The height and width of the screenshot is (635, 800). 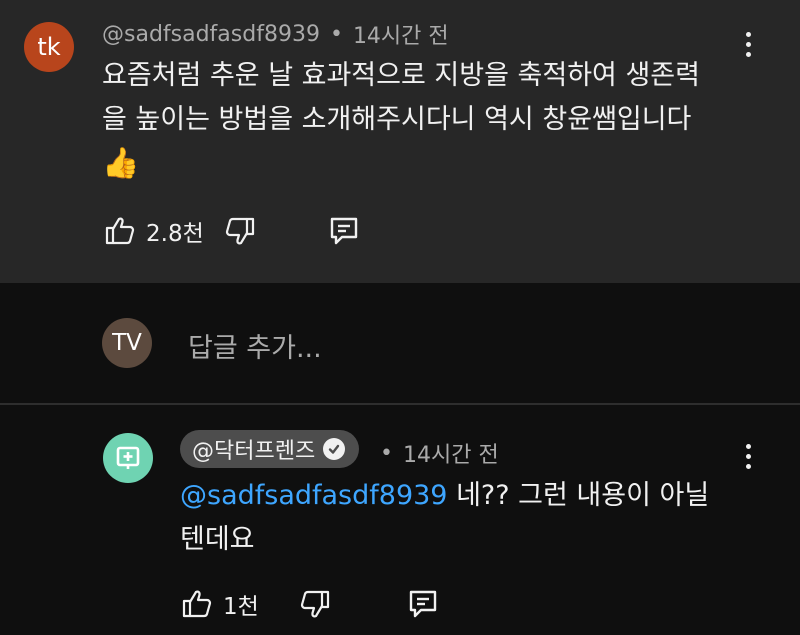 I want to click on comment-author: @sadfsadfasdf8939, so click(x=211, y=34).